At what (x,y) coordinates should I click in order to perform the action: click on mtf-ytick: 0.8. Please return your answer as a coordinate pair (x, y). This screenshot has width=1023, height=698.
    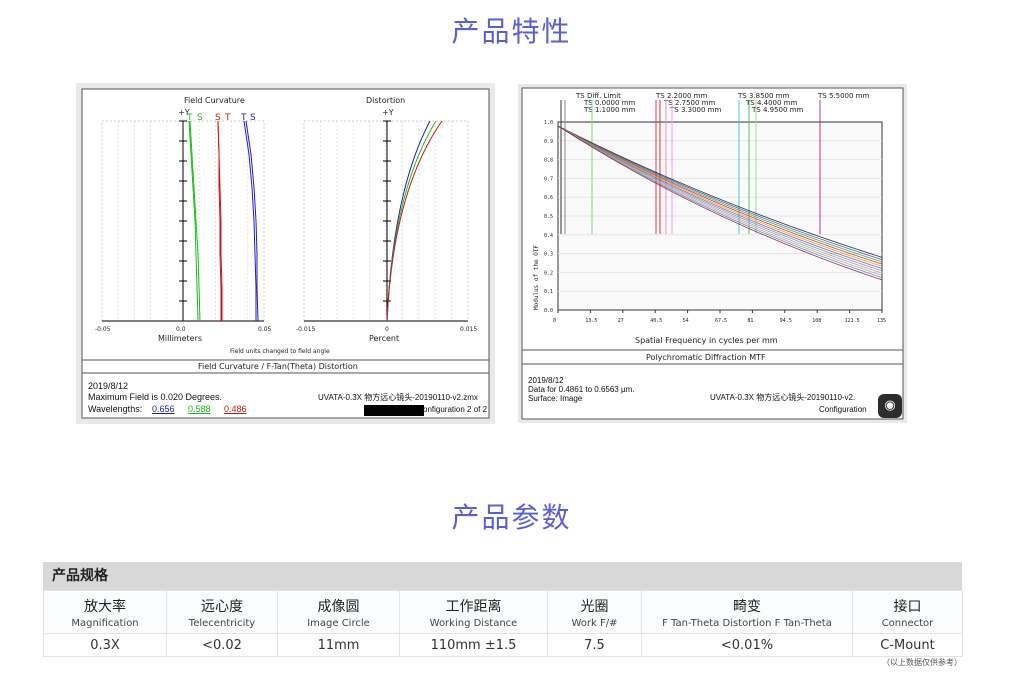
    Looking at the image, I should click on (548, 161).